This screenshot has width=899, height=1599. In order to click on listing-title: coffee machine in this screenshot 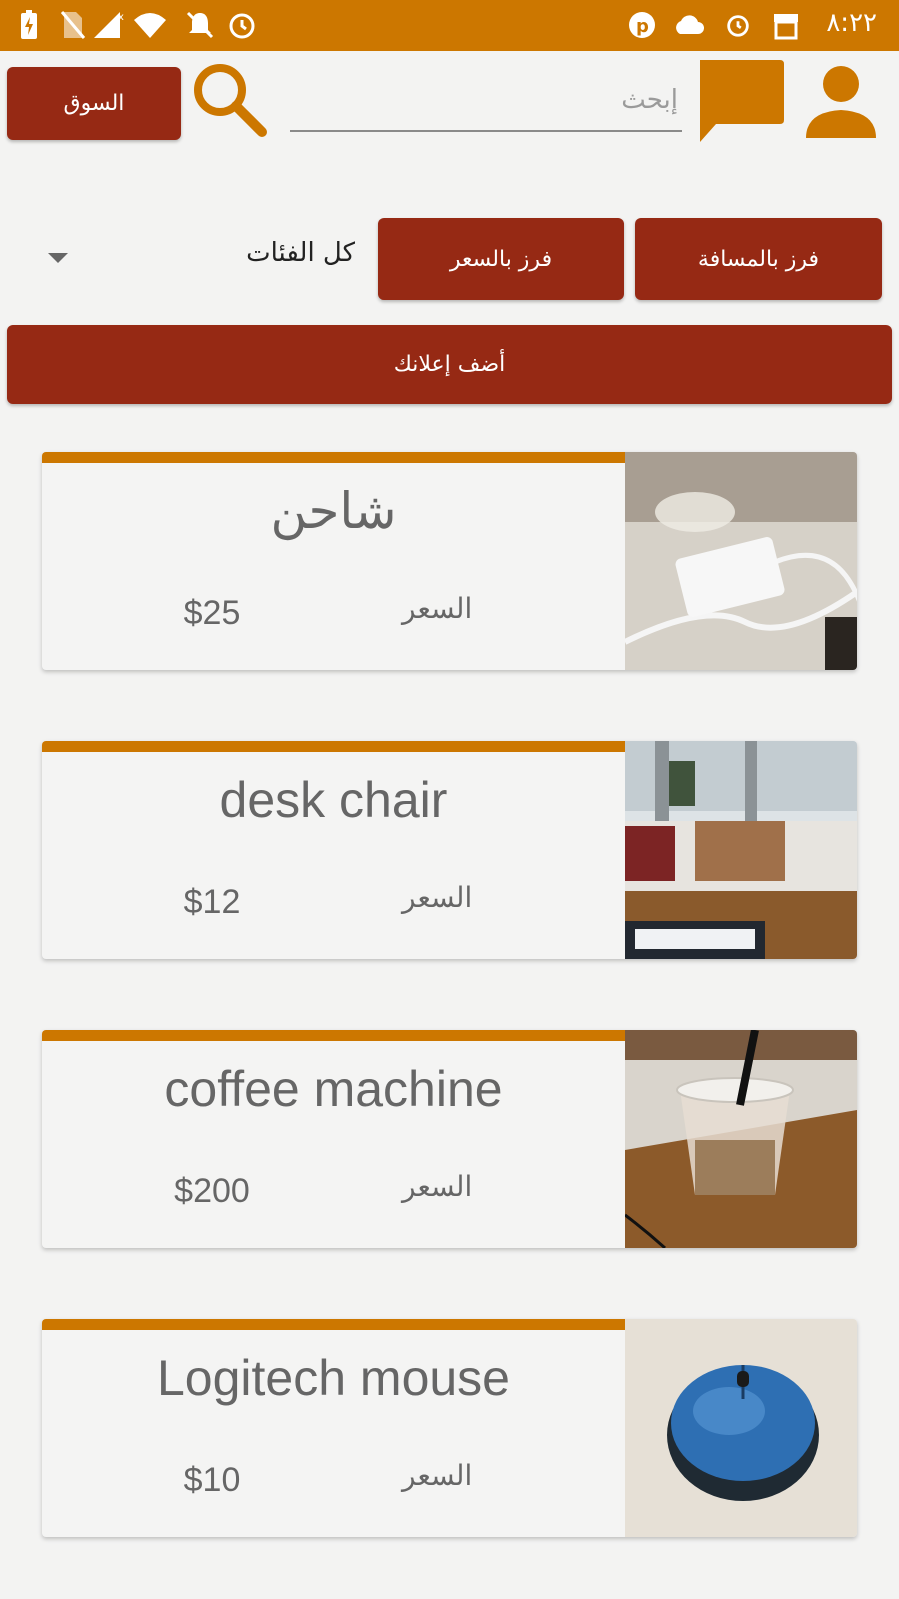, I will do `click(333, 1089)`.